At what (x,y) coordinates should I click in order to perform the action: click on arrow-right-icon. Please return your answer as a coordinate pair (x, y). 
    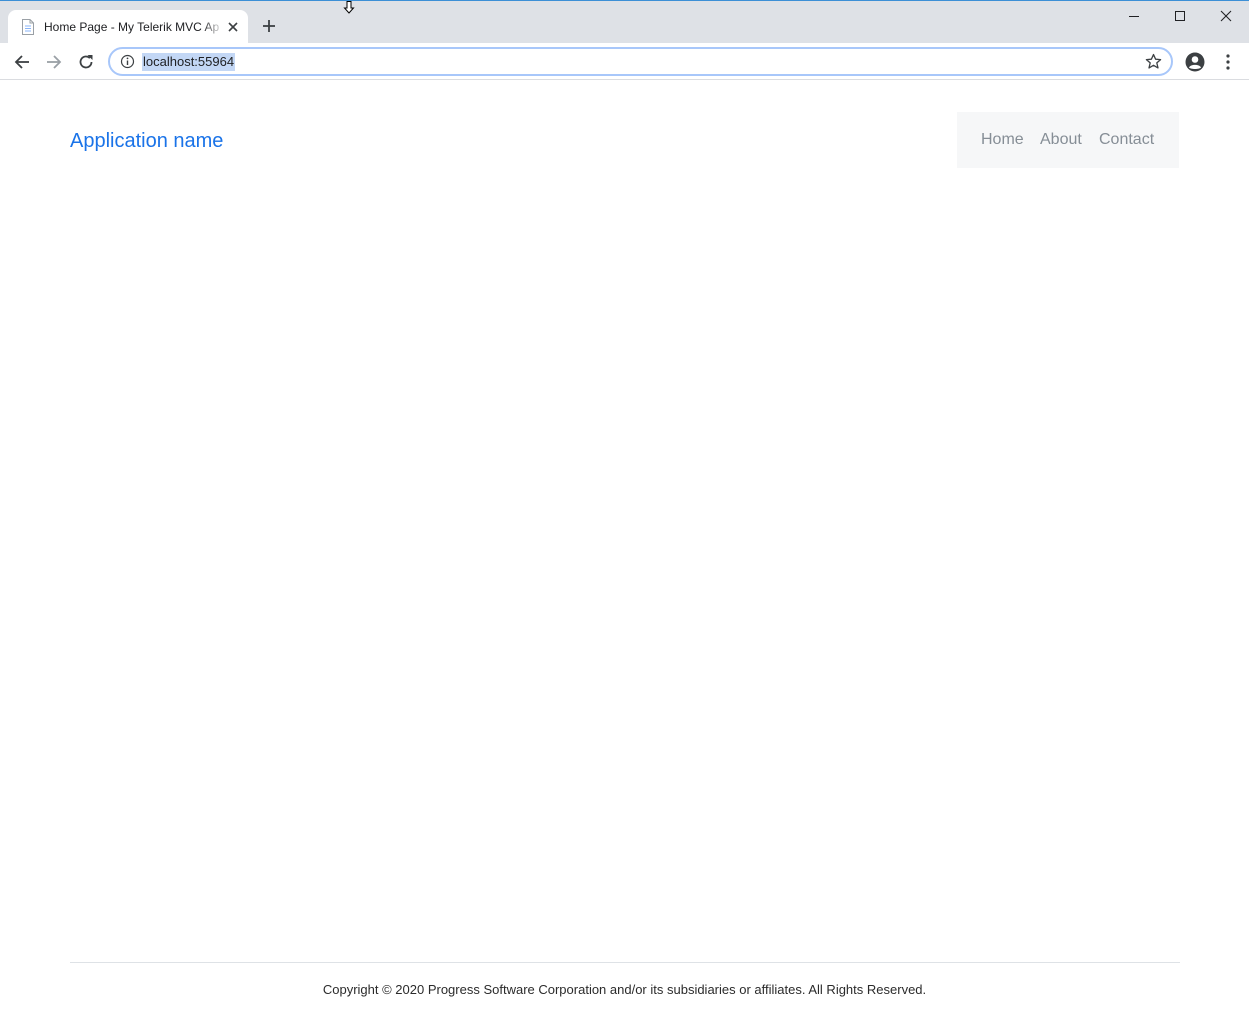
    Looking at the image, I should click on (54, 62).